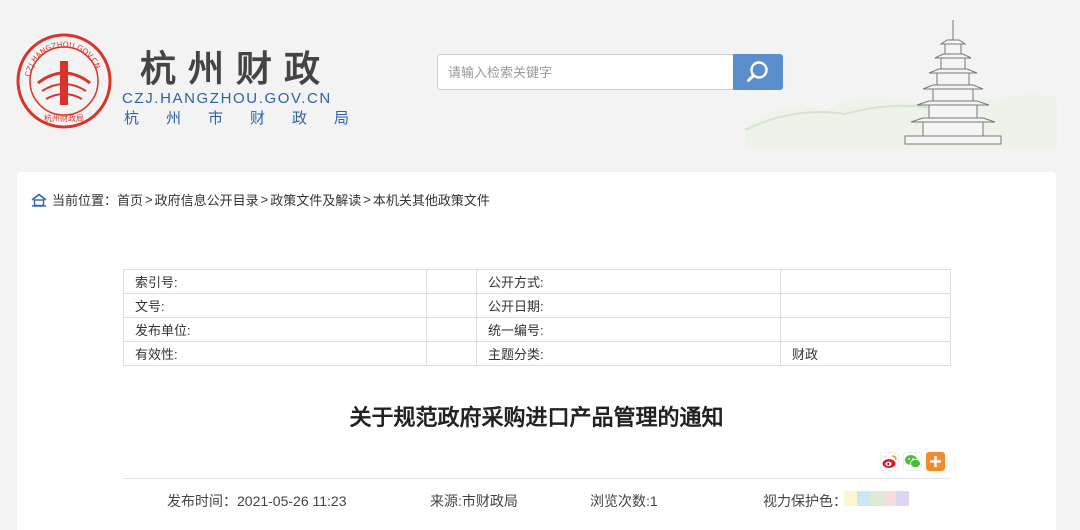 Image resolution: width=1080 pixels, height=530 pixels. What do you see at coordinates (889, 498) in the screenshot?
I see `eye-care-swatch-pink` at bounding box center [889, 498].